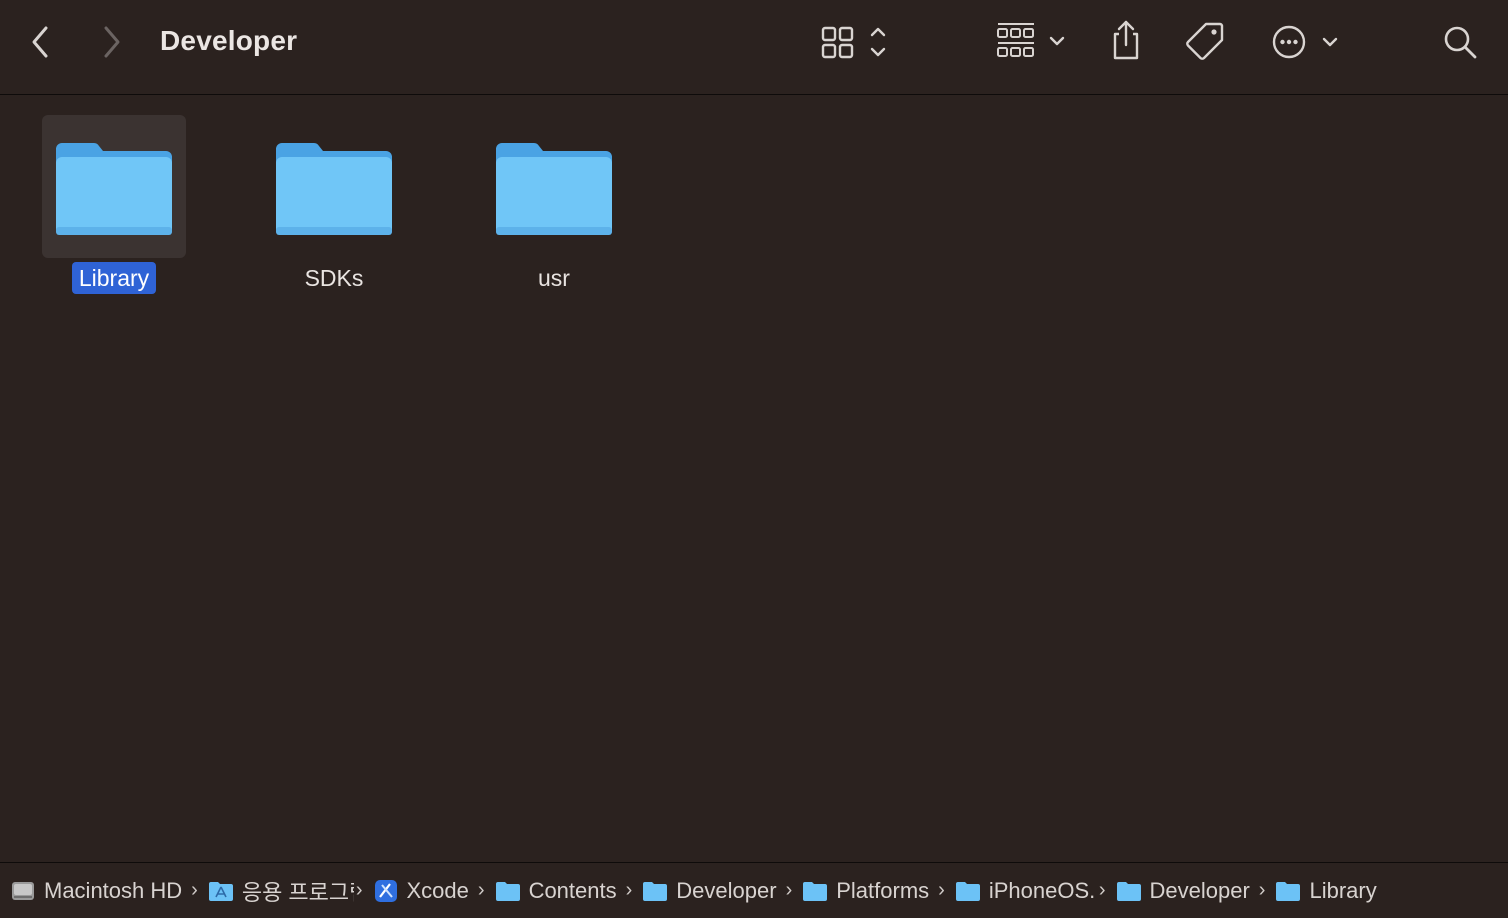  What do you see at coordinates (334, 278) in the screenshot?
I see `folder-label: SDKs` at bounding box center [334, 278].